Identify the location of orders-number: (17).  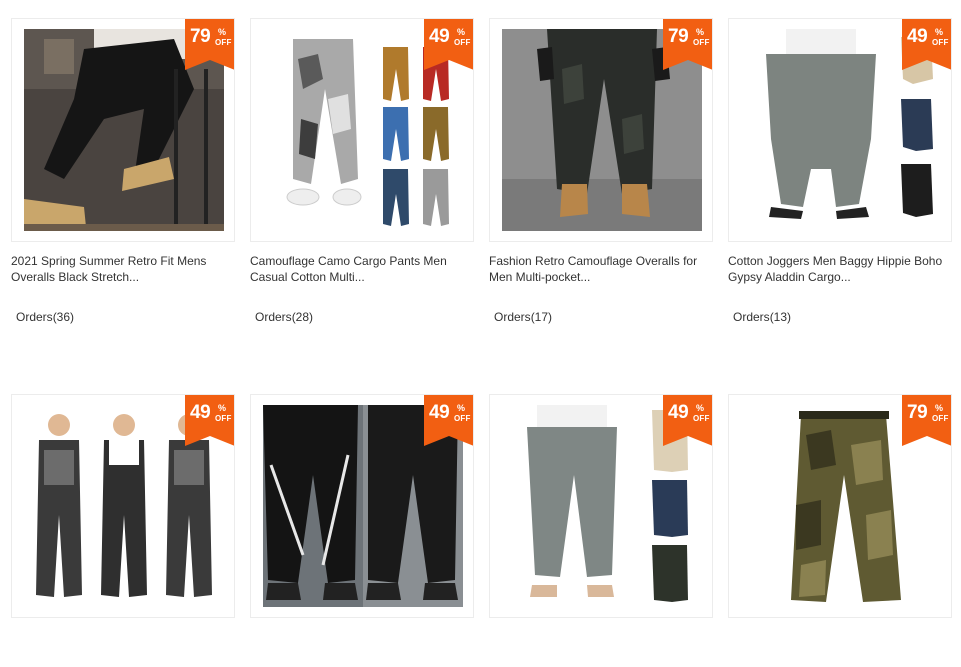
(541, 317).